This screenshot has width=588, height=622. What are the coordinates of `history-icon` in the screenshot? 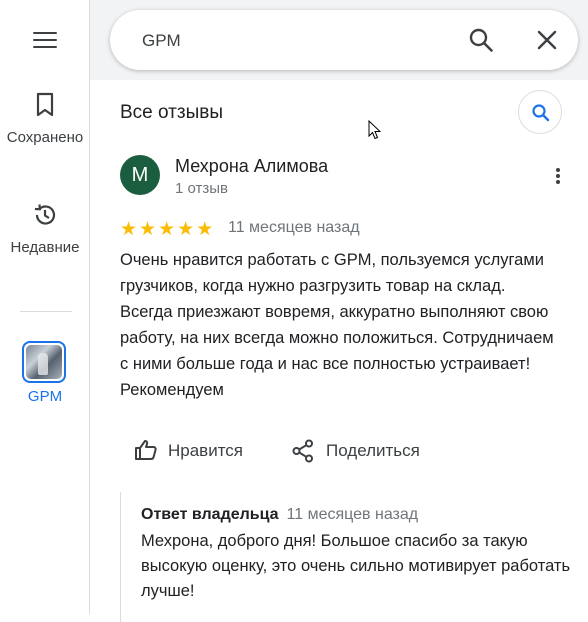 It's located at (45, 214).